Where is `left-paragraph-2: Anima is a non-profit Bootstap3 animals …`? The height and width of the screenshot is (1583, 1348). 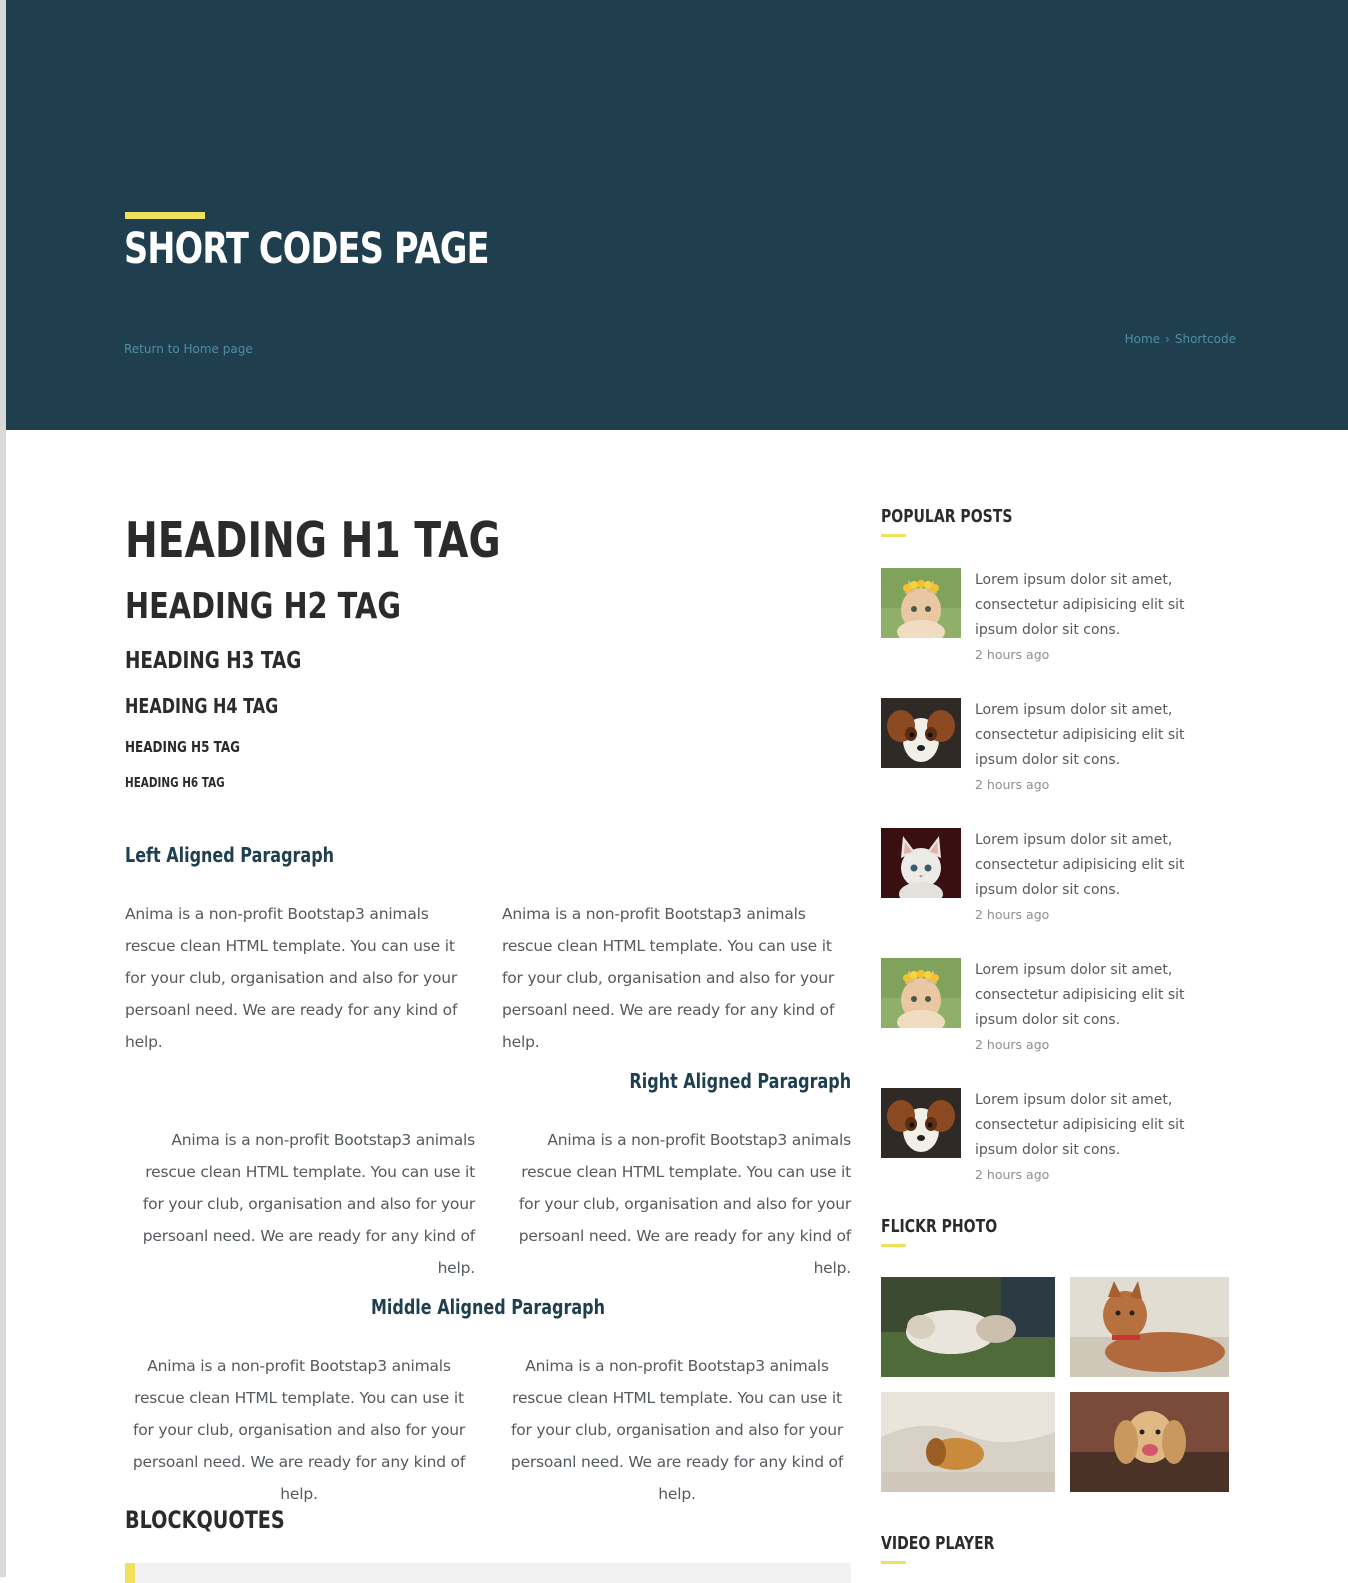 left-paragraph-2: Anima is a non-profit Bootstap3 animals … is located at coordinates (668, 978).